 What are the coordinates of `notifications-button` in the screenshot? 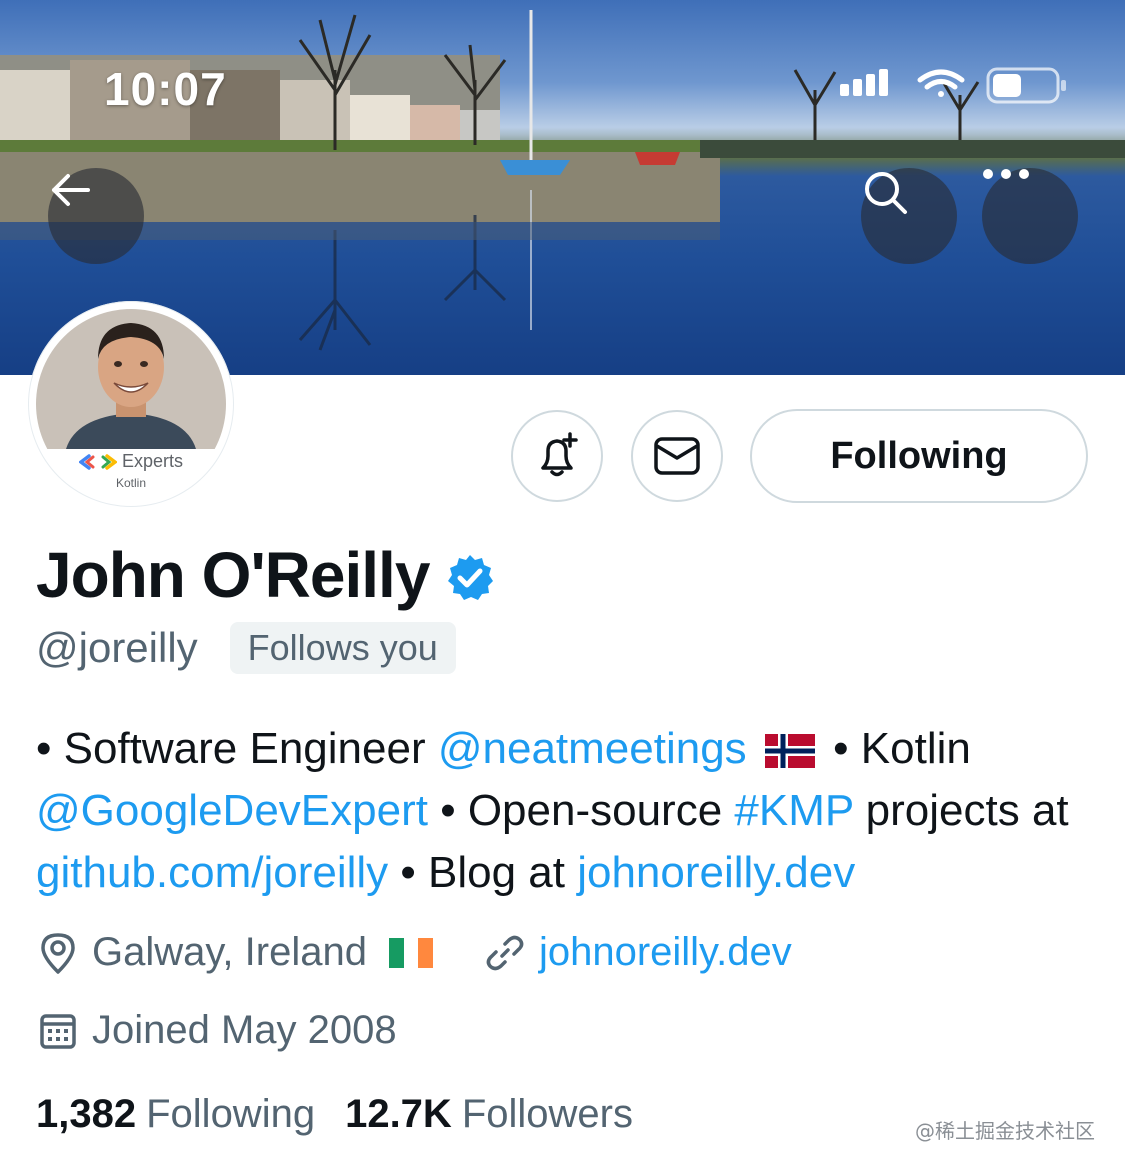 It's located at (557, 456).